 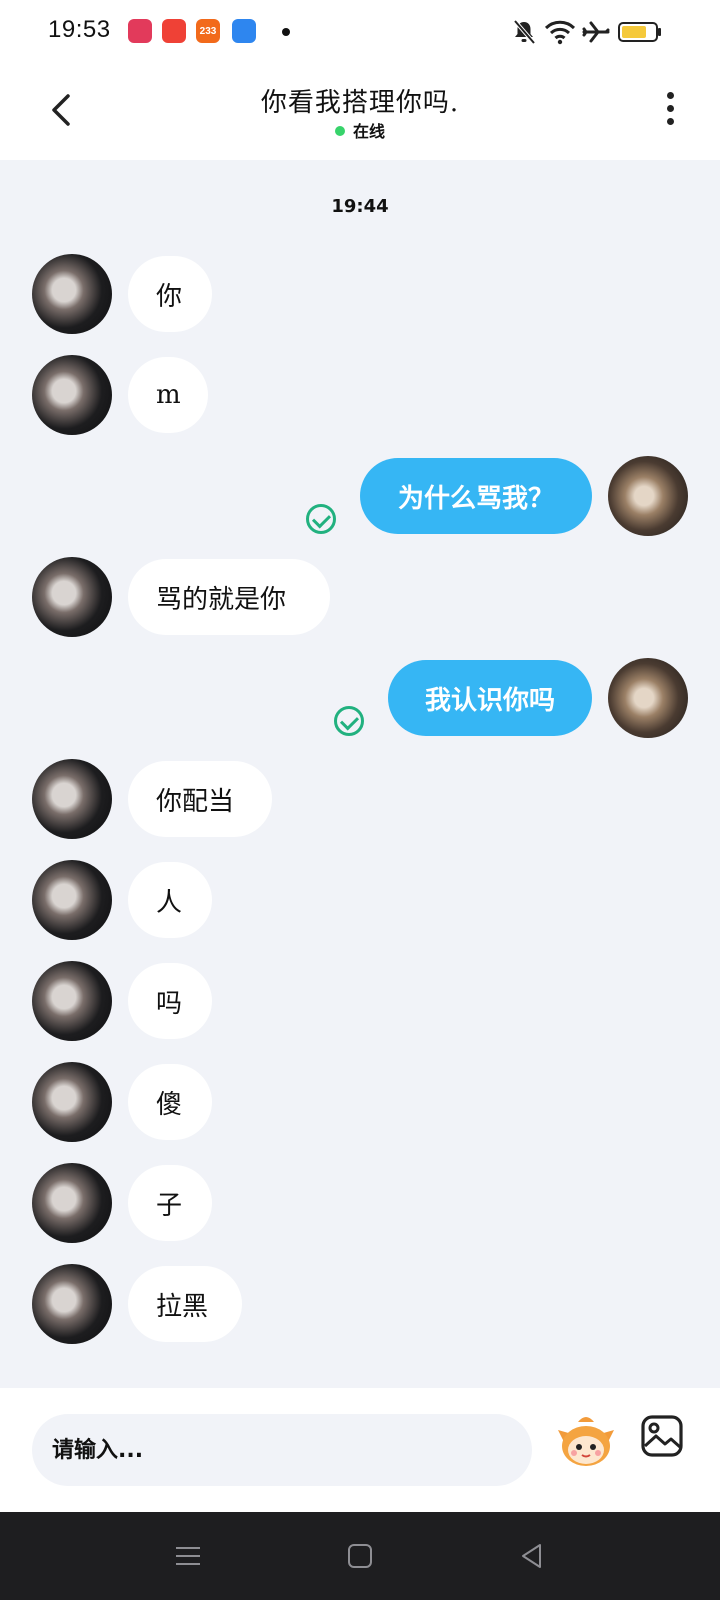 I want to click on message-bubble: 你, so click(x=170, y=294).